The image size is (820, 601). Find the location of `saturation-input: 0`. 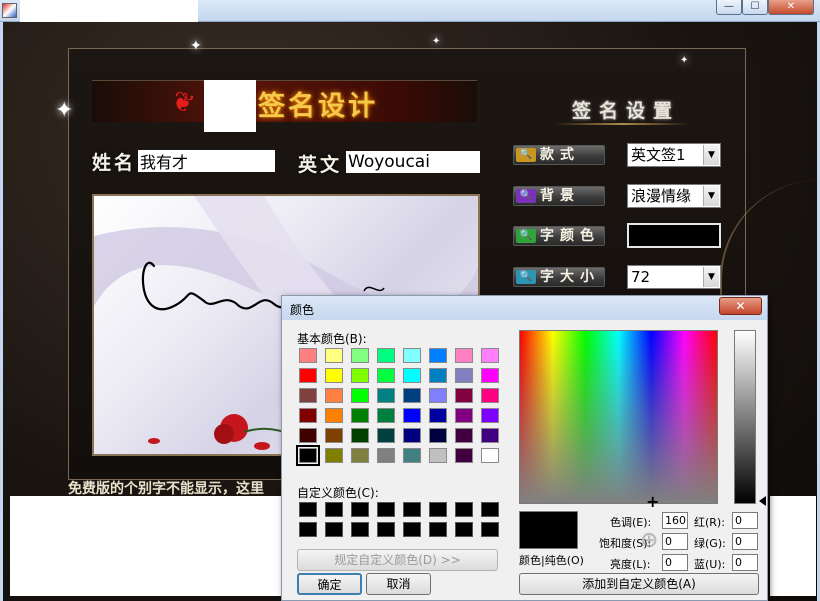

saturation-input: 0 is located at coordinates (675, 541).